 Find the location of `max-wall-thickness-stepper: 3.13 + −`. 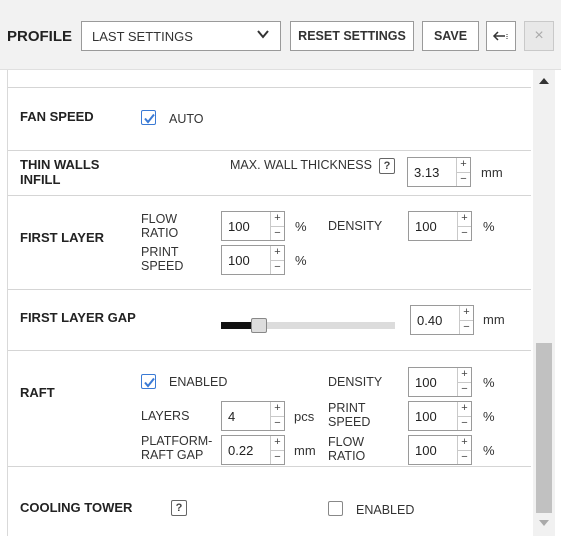

max-wall-thickness-stepper: 3.13 + − is located at coordinates (439, 172).